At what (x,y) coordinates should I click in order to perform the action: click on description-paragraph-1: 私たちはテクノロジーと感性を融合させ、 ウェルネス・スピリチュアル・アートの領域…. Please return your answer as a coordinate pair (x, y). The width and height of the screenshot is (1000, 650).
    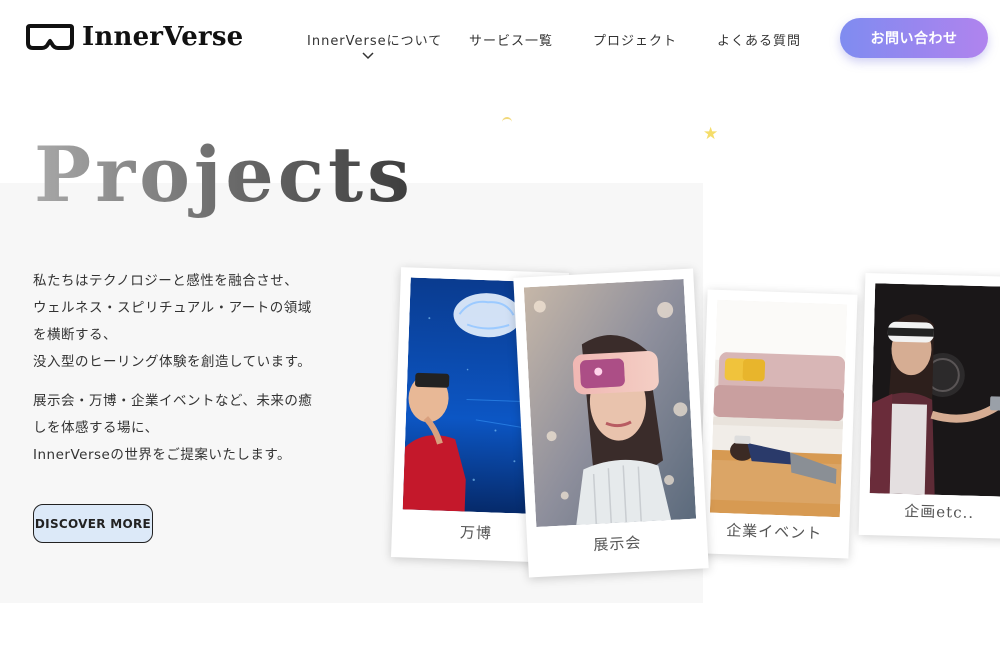
    Looking at the image, I should click on (172, 322).